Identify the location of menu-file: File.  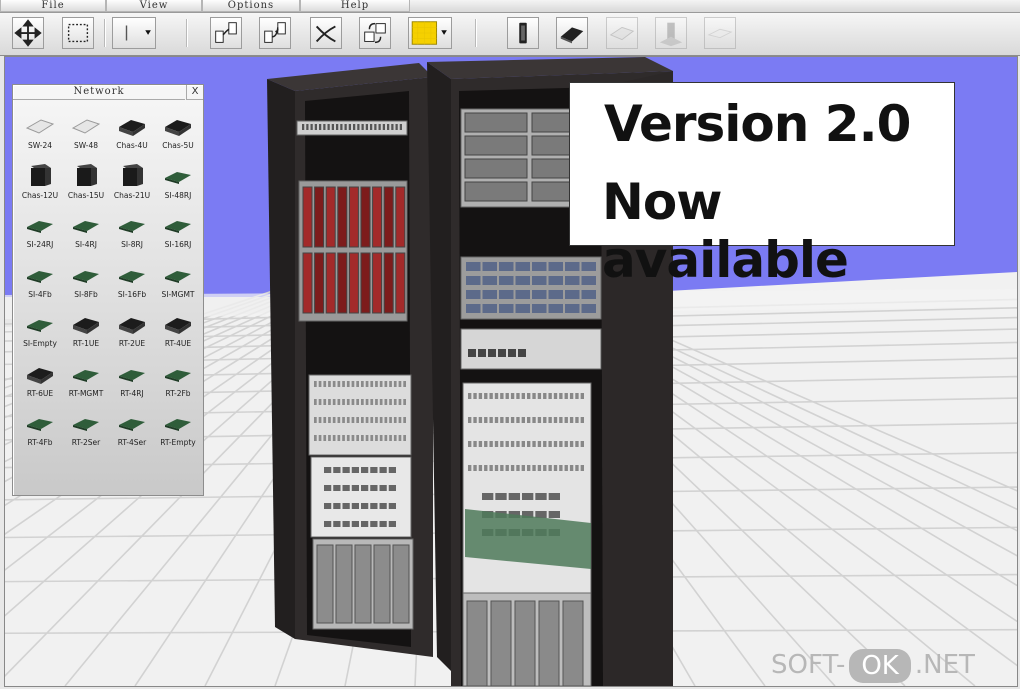
(53, 6).